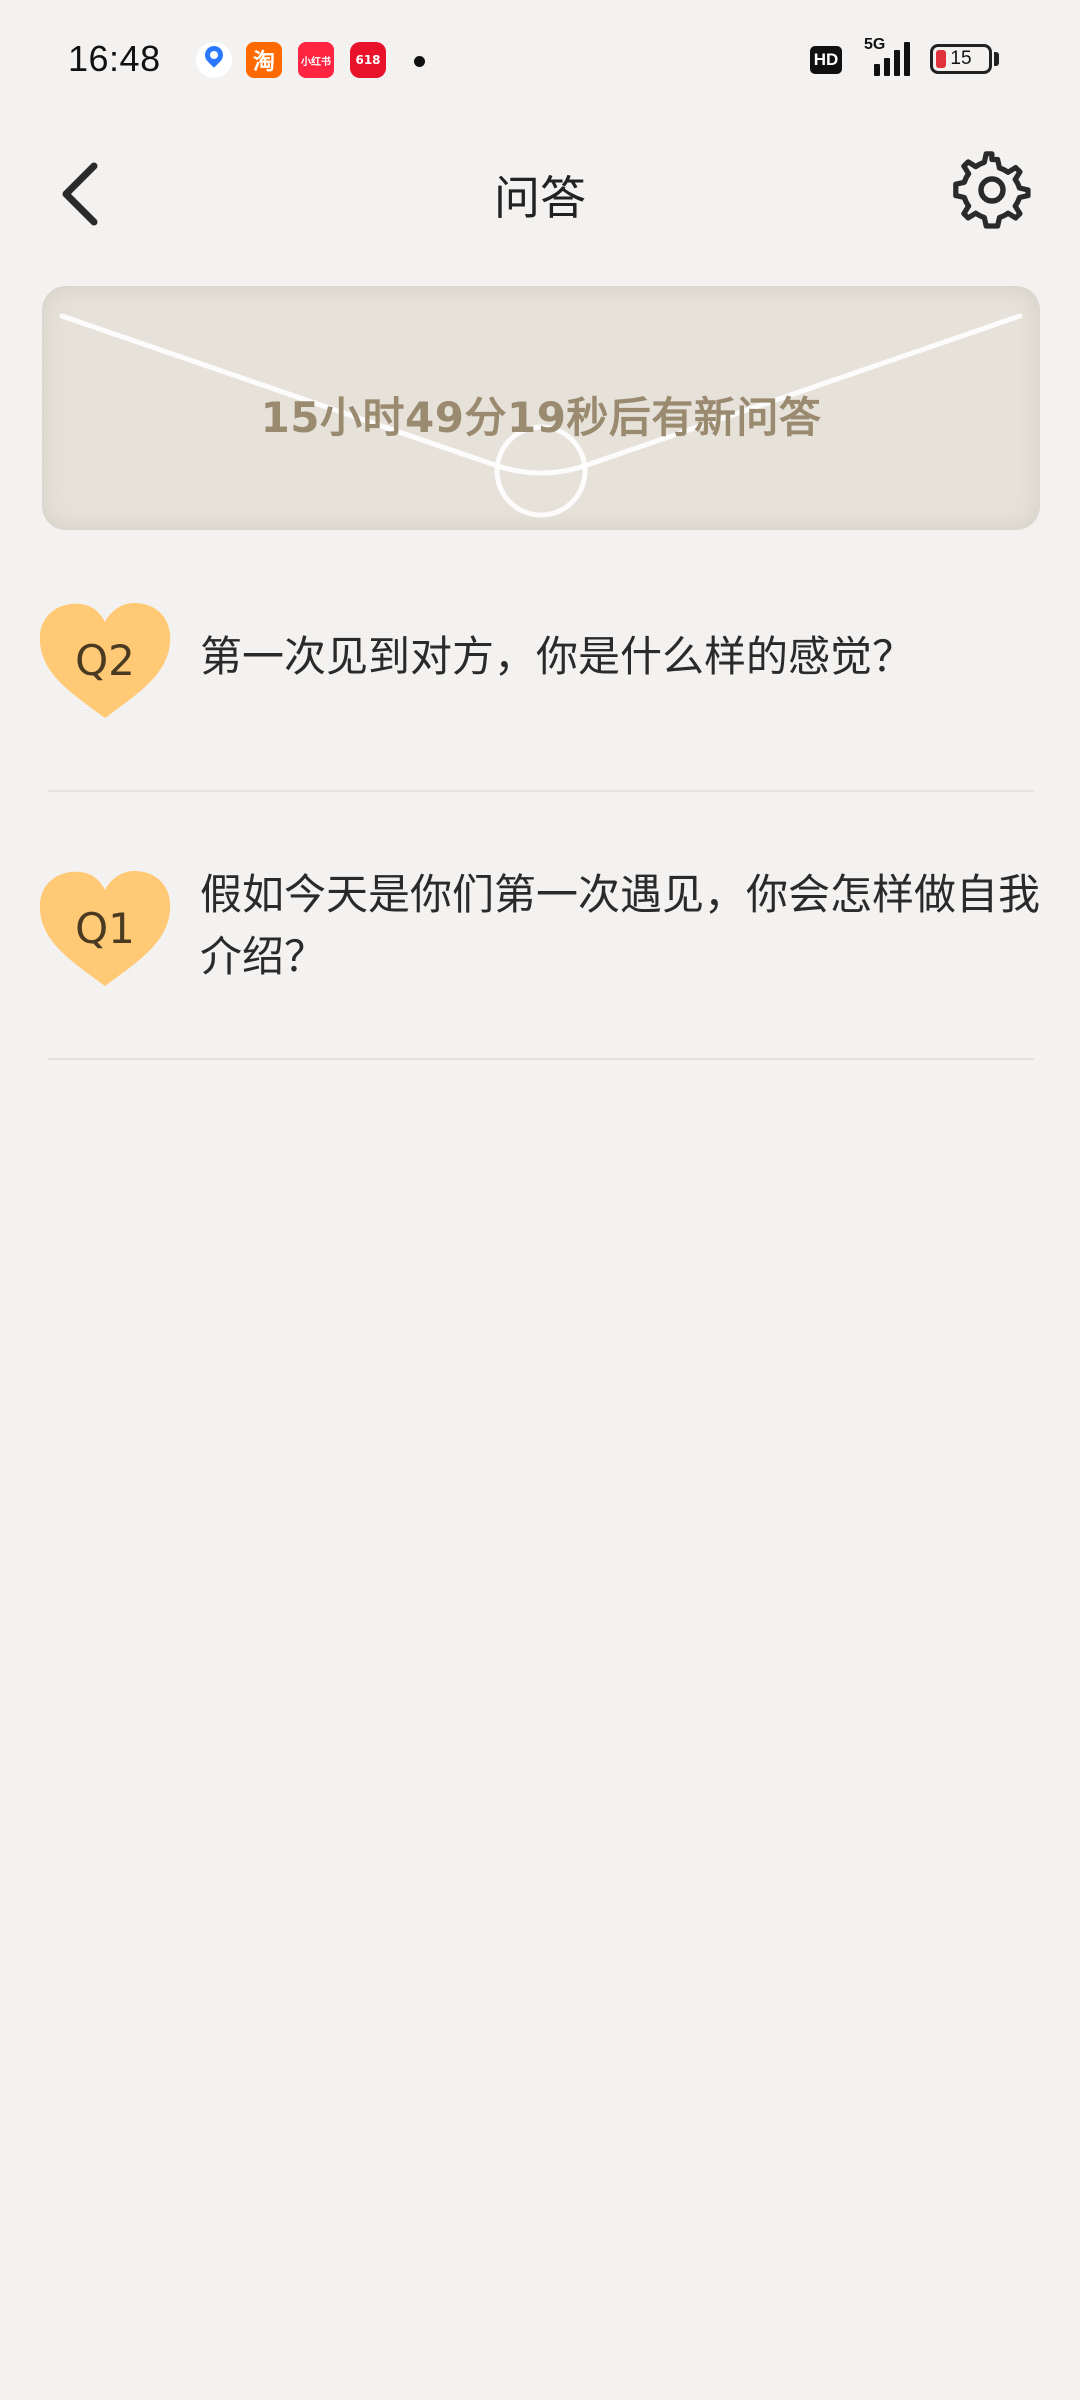 This screenshot has height=2400, width=1080. What do you see at coordinates (114, 58) in the screenshot?
I see `status-time: 16:48` at bounding box center [114, 58].